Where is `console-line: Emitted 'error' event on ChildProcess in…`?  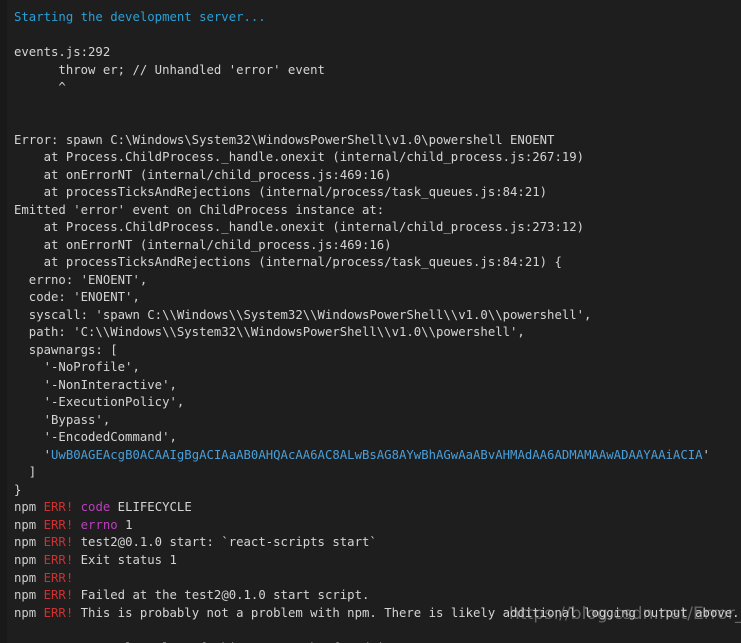
console-line: Emitted 'error' event on ChildProcess in… is located at coordinates (377, 211).